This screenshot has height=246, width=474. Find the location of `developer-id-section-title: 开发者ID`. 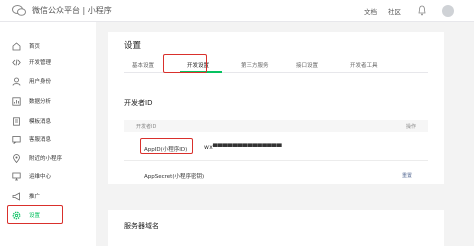

developer-id-section-title: 开发者ID is located at coordinates (138, 103).